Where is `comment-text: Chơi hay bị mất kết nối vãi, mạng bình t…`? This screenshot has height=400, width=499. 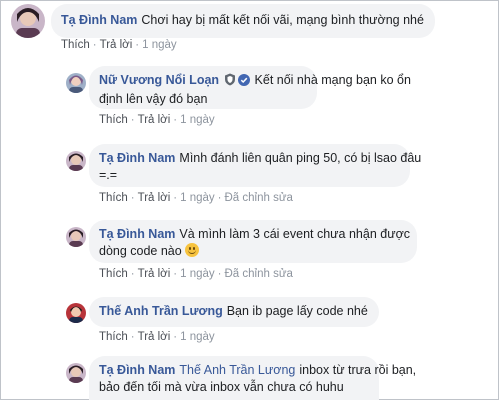 comment-text: Chơi hay bị mất kết nối vãi, mạng bình t… is located at coordinates (282, 20).